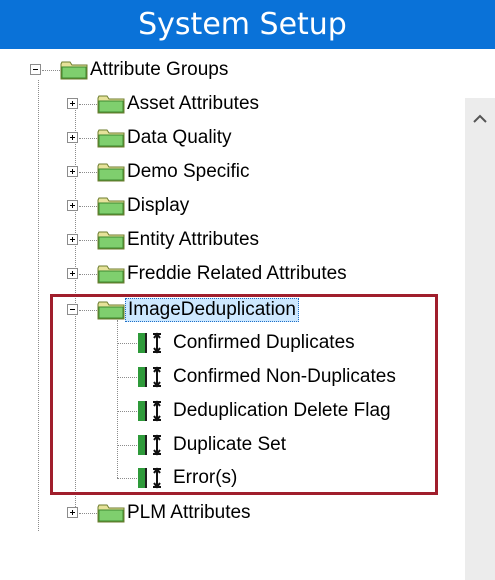 This screenshot has height=580, width=495. I want to click on tree-item-label: Data Quality, so click(179, 137).